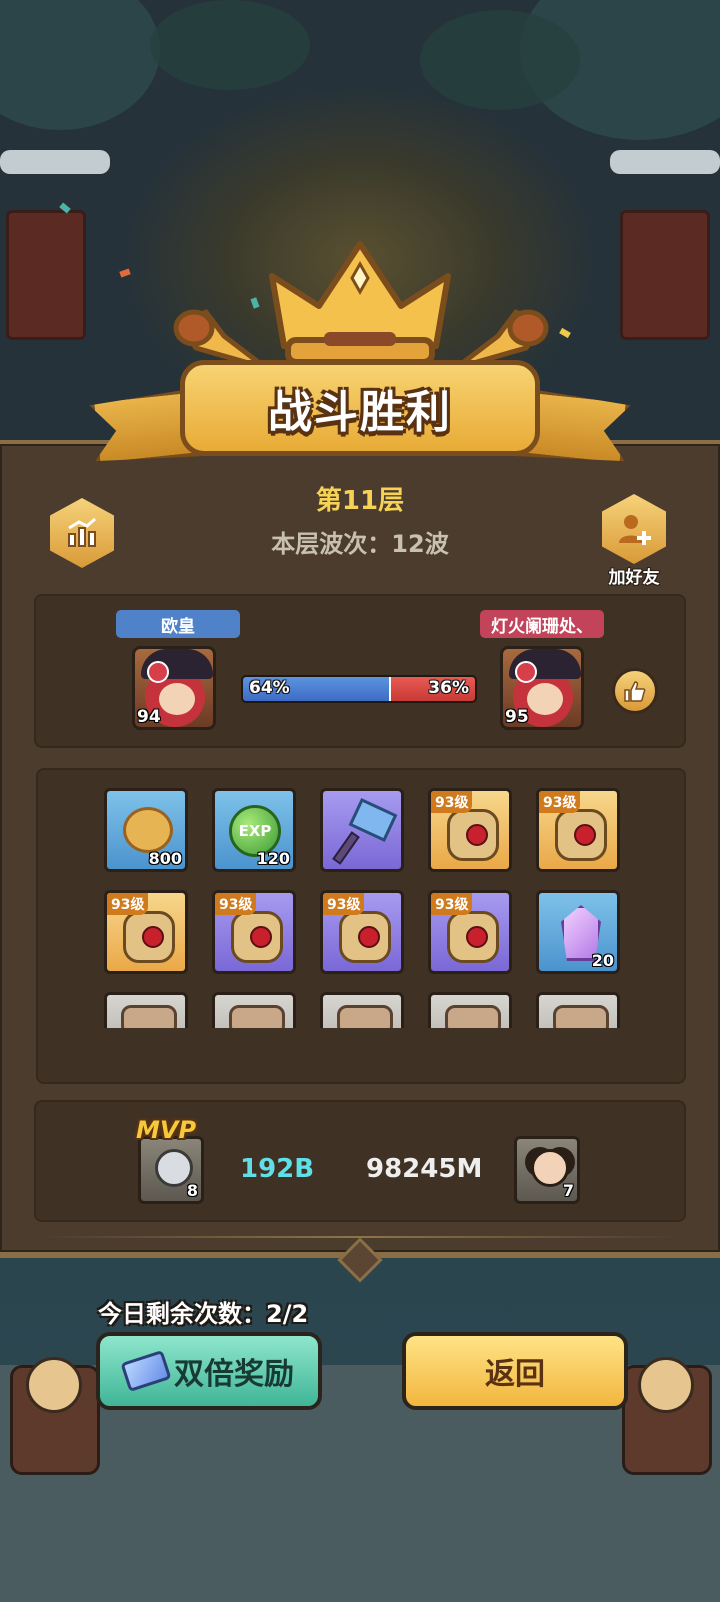 This screenshot has height=1602, width=720. I want to click on add-friend-icon, so click(635, 530).